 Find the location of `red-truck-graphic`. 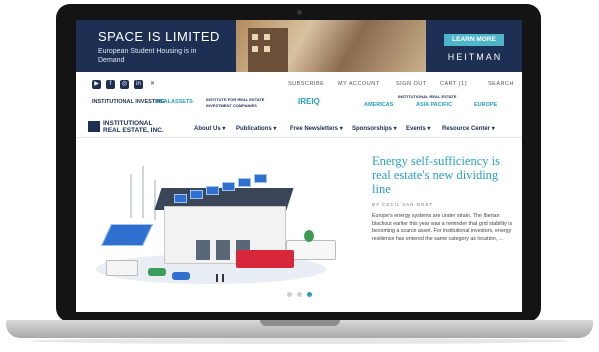

red-truck-graphic is located at coordinates (265, 259).